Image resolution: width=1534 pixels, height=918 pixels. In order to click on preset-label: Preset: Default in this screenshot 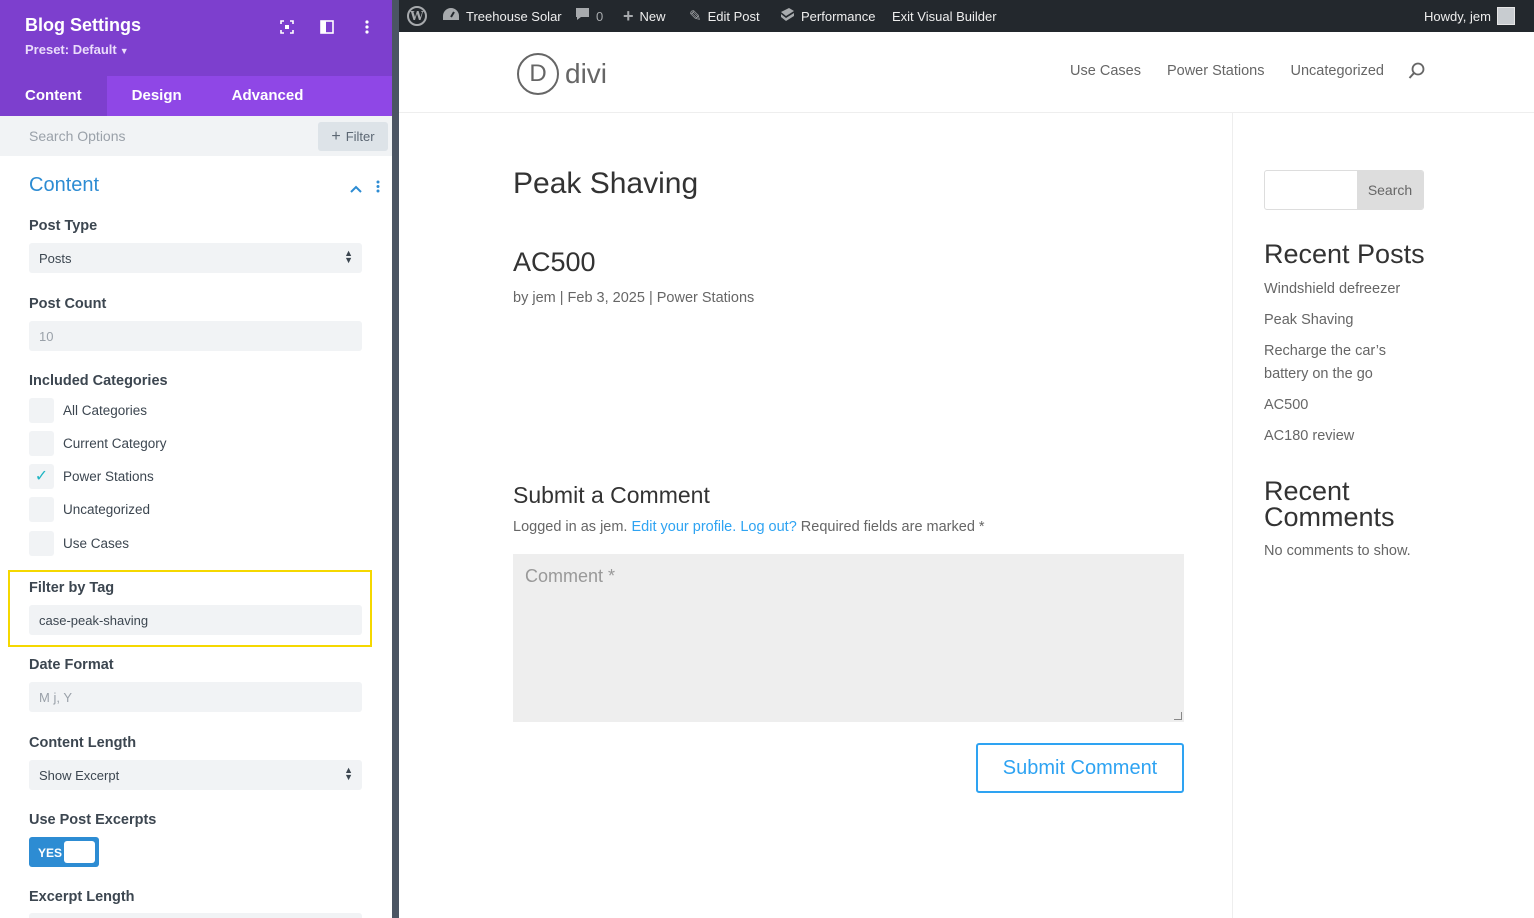, I will do `click(71, 49)`.